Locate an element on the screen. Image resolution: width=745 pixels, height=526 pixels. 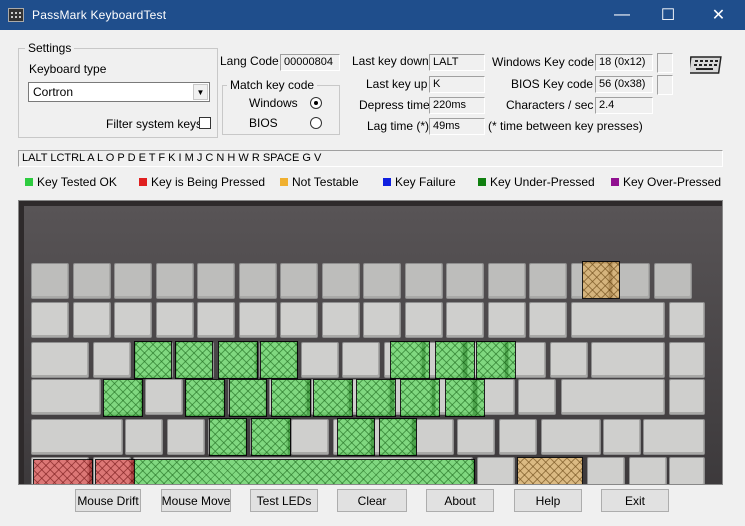
chars-per-sec-label: Characters / sec is located at coordinates (550, 105).